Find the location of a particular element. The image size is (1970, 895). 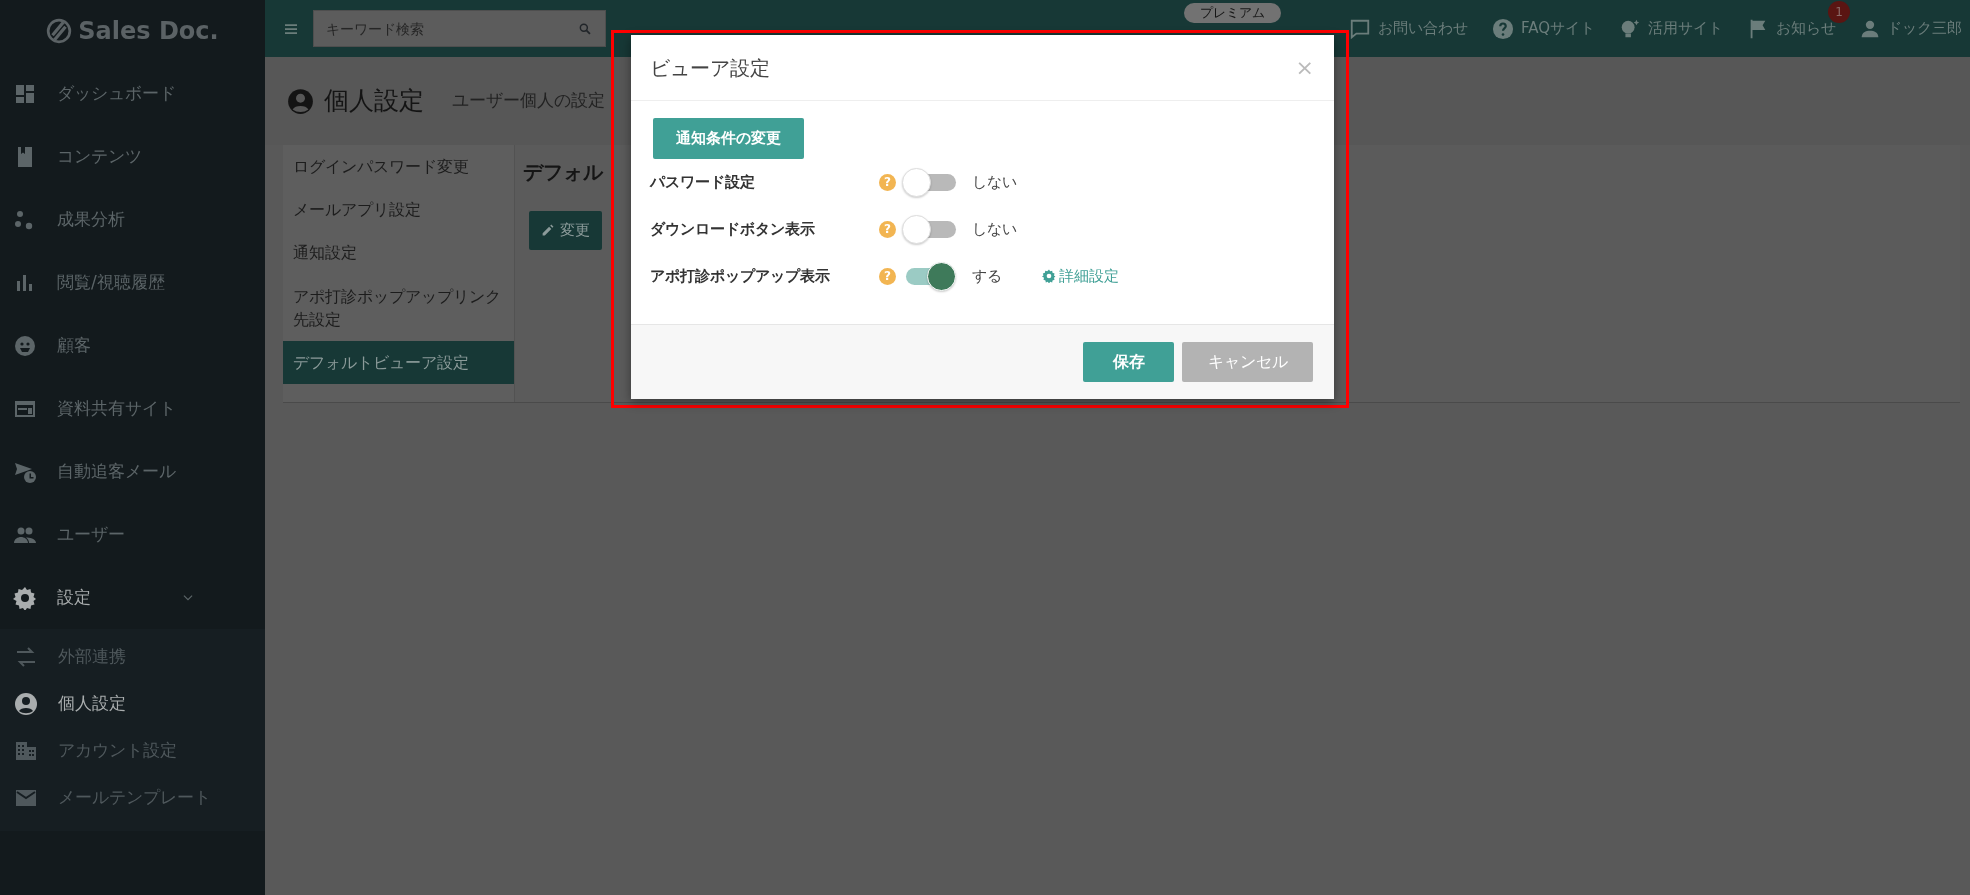

face-icon is located at coordinates (25, 345).